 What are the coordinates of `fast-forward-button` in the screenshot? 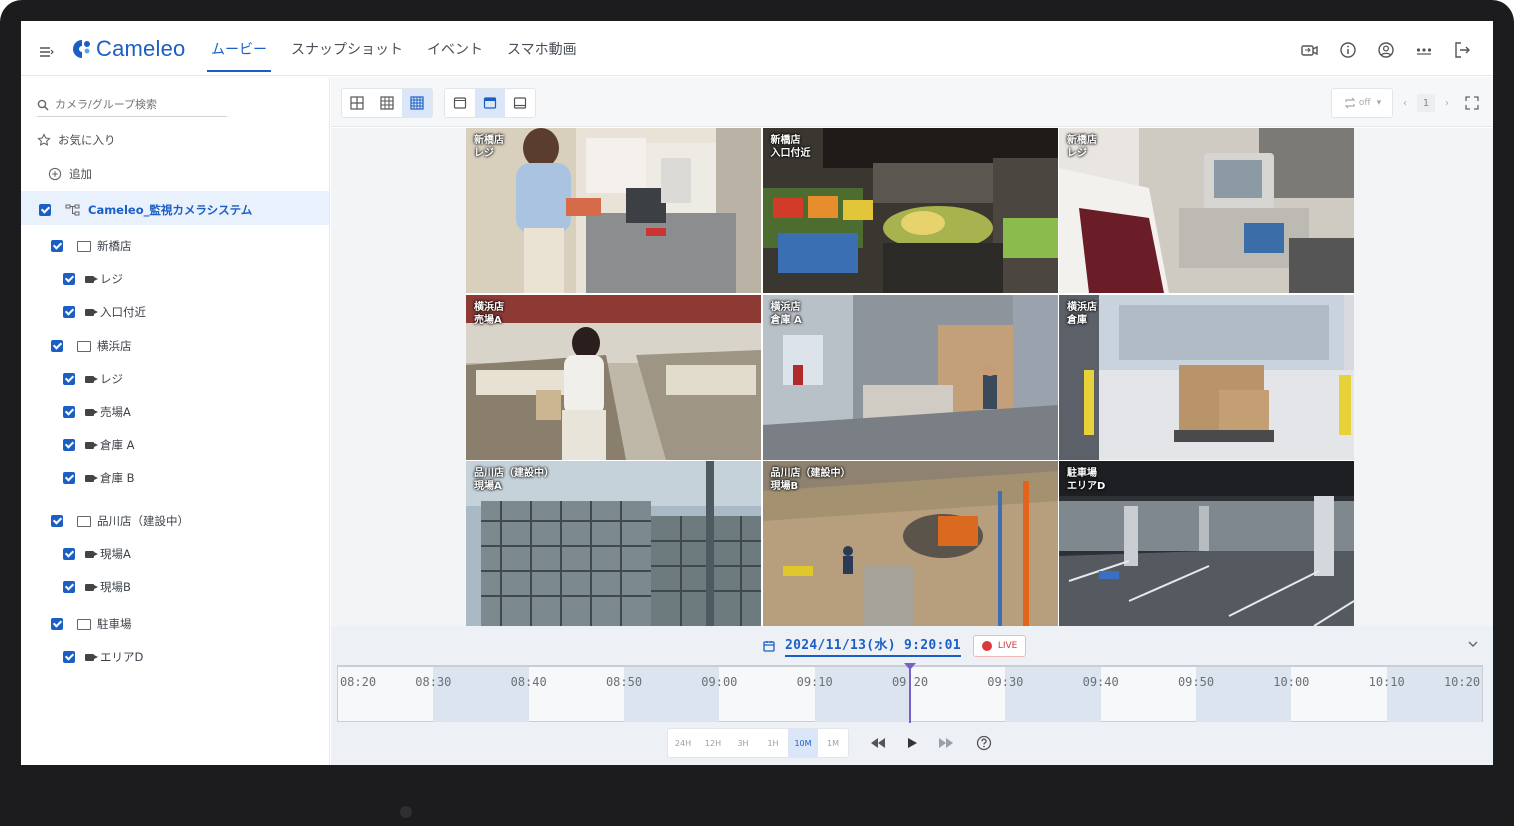 It's located at (946, 743).